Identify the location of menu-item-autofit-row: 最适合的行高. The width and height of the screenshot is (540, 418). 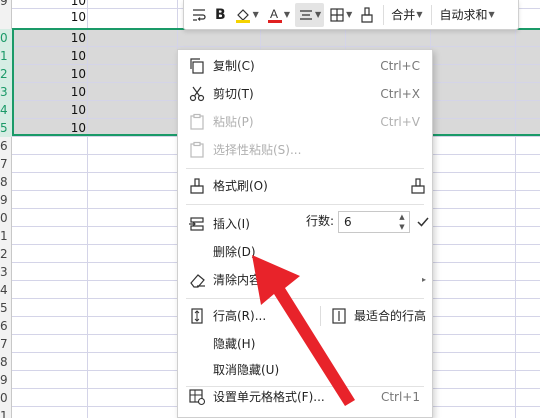
(380, 316).